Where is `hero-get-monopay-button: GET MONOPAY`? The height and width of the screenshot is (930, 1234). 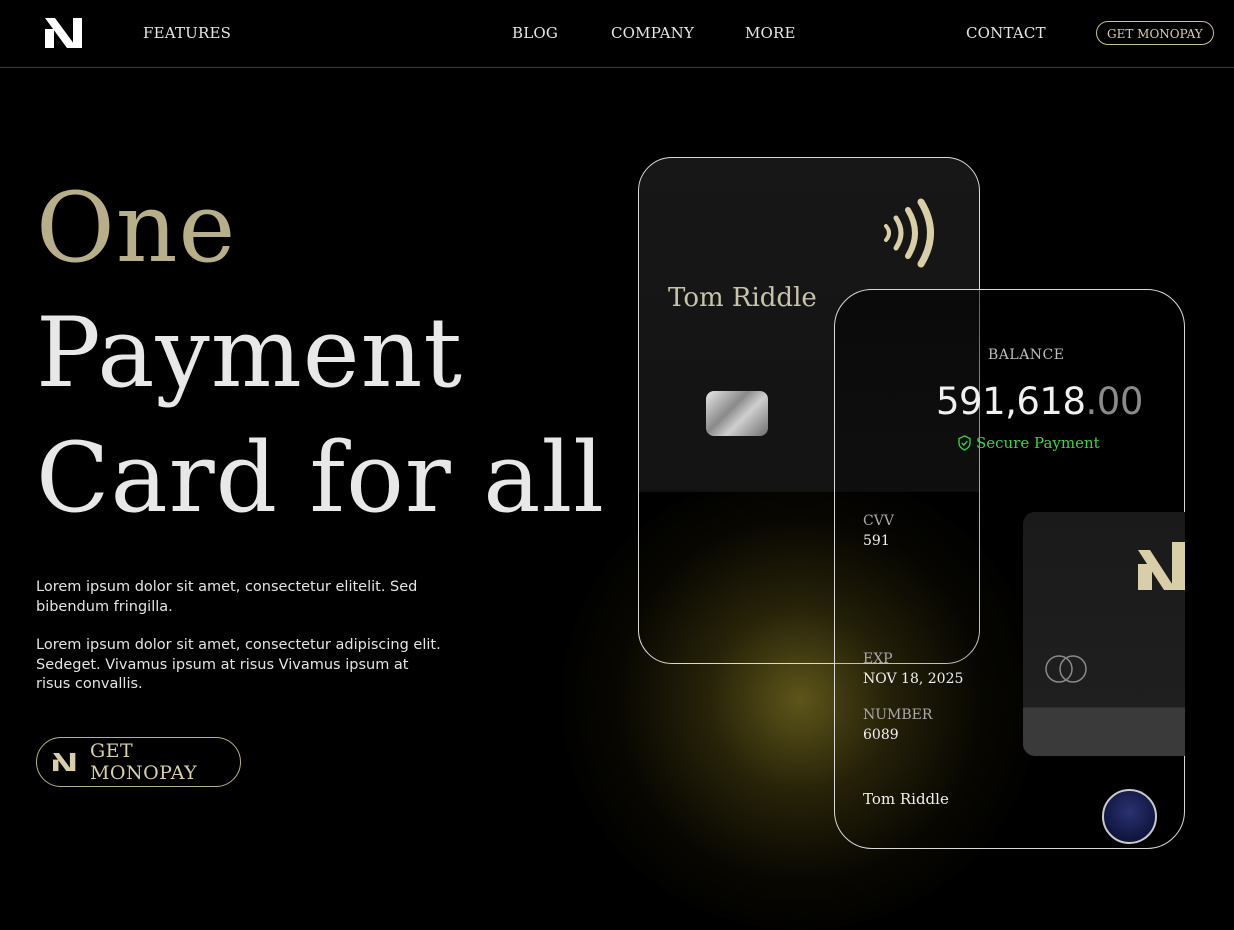
hero-get-monopay-button: GET MONOPAY is located at coordinates (138, 762).